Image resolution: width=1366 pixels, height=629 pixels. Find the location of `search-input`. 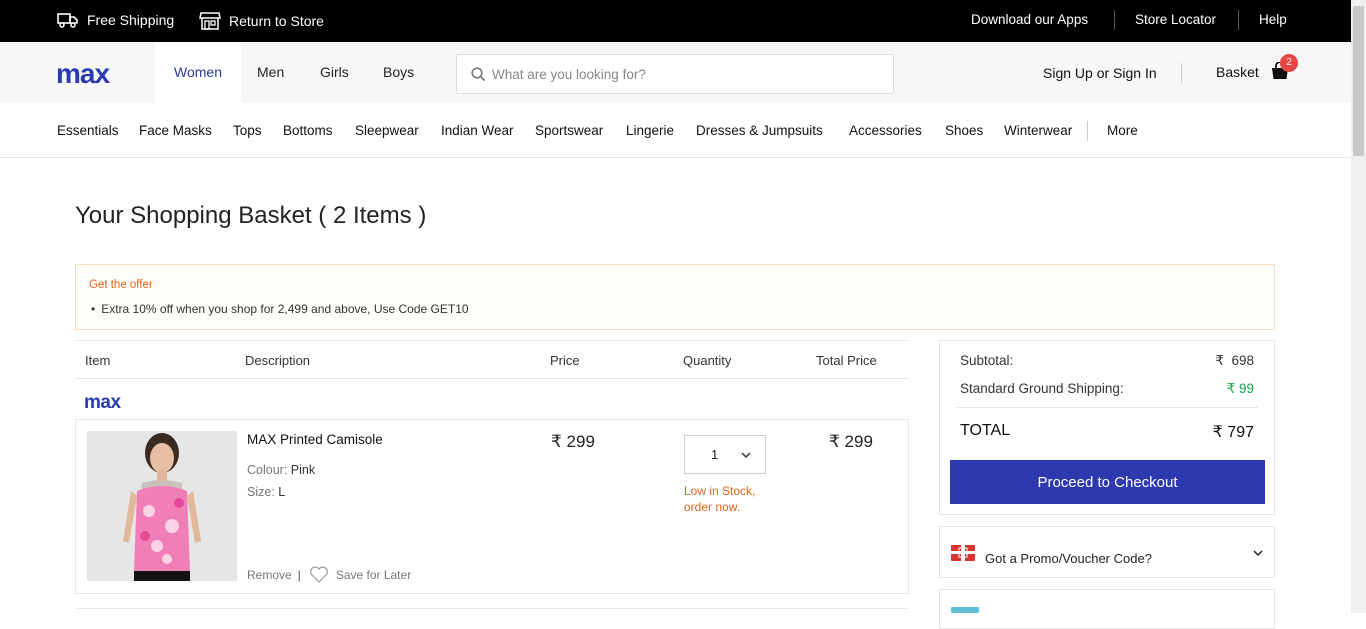

search-input is located at coordinates (687, 74).